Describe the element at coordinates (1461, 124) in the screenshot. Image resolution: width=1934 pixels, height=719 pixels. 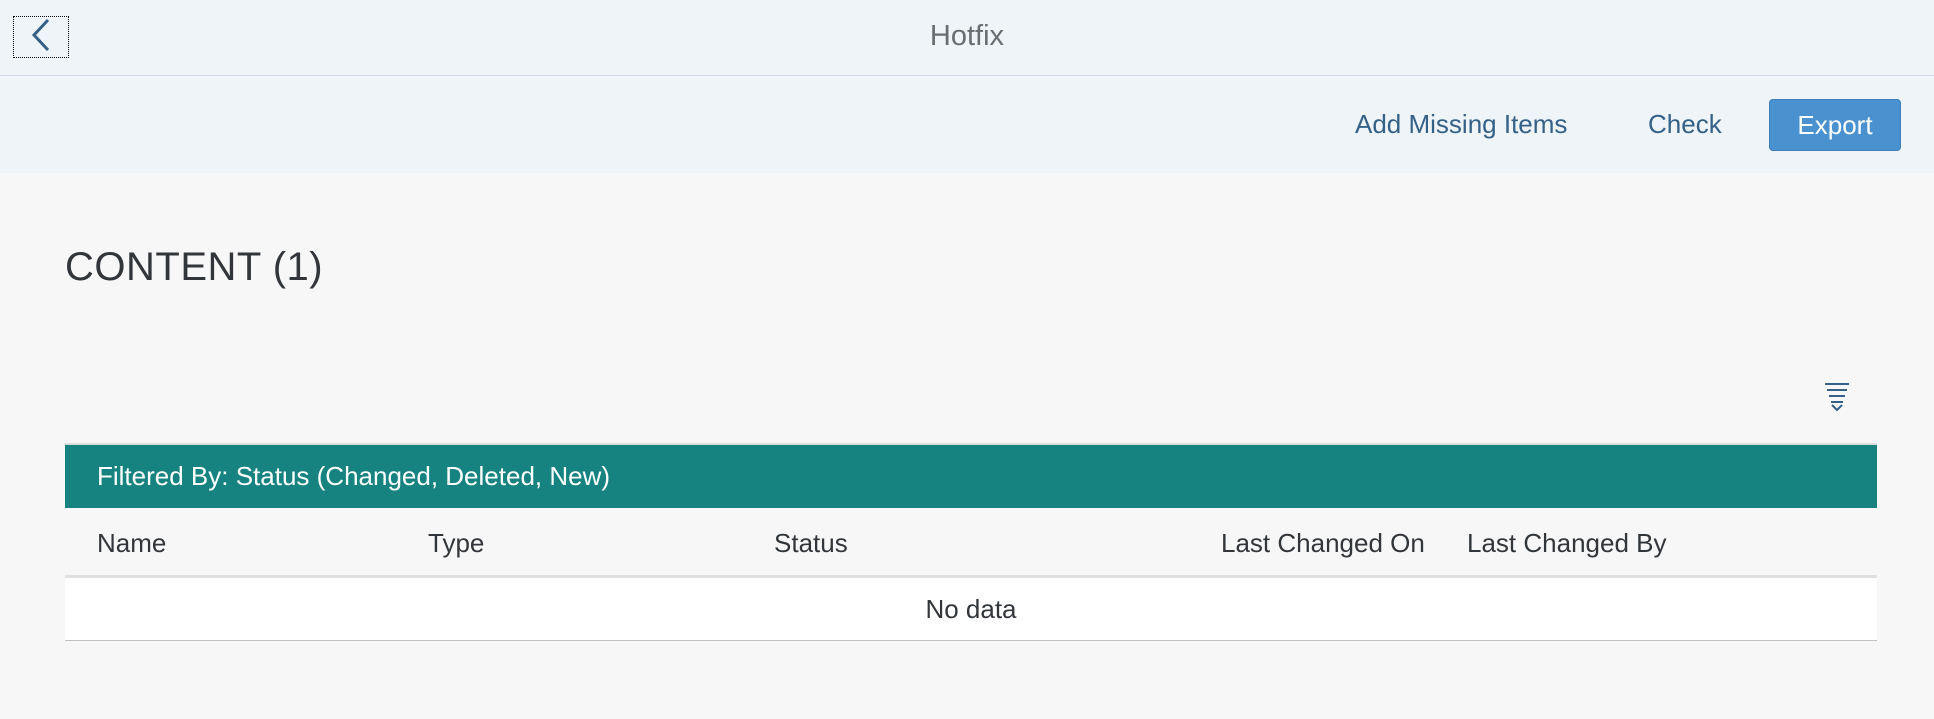
I see `add-missing-items-button: Add Missing Items` at that location.